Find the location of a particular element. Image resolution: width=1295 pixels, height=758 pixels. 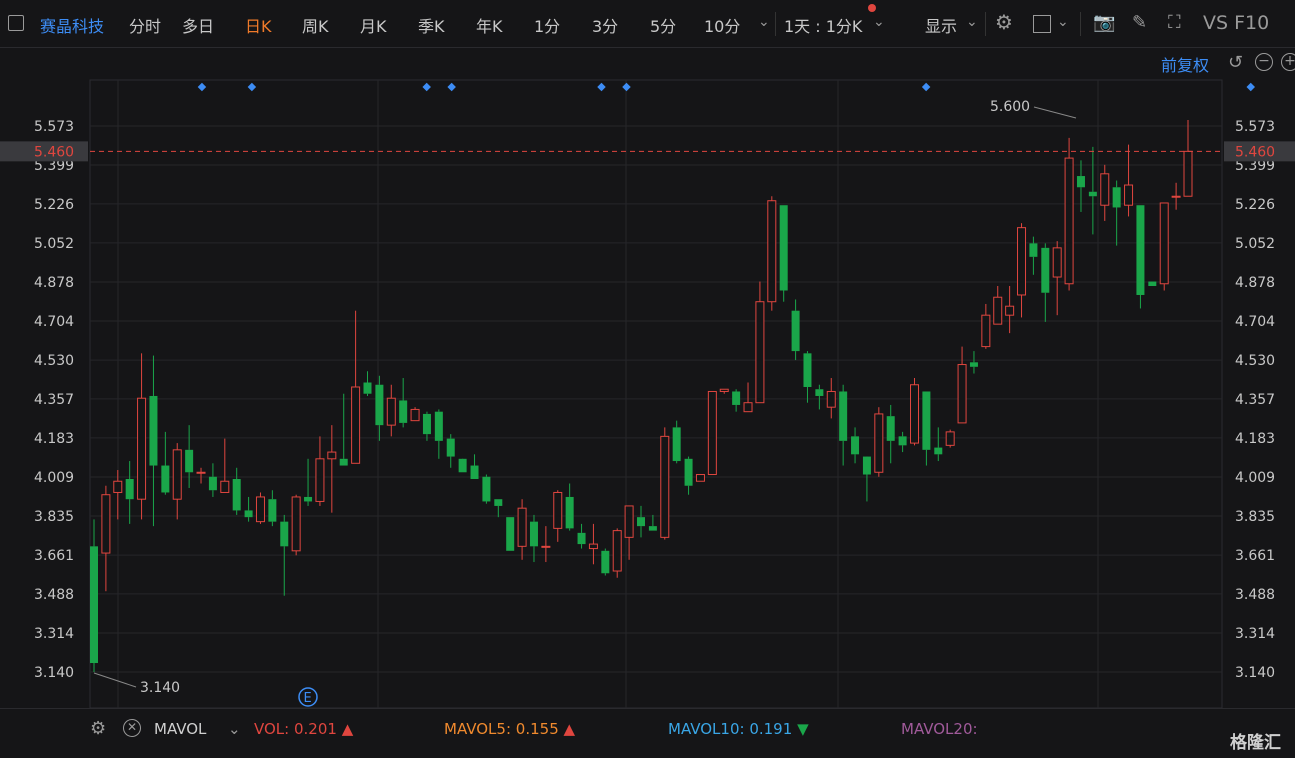

y-tick-label-right-2: 5.226 is located at coordinates (1255, 205).